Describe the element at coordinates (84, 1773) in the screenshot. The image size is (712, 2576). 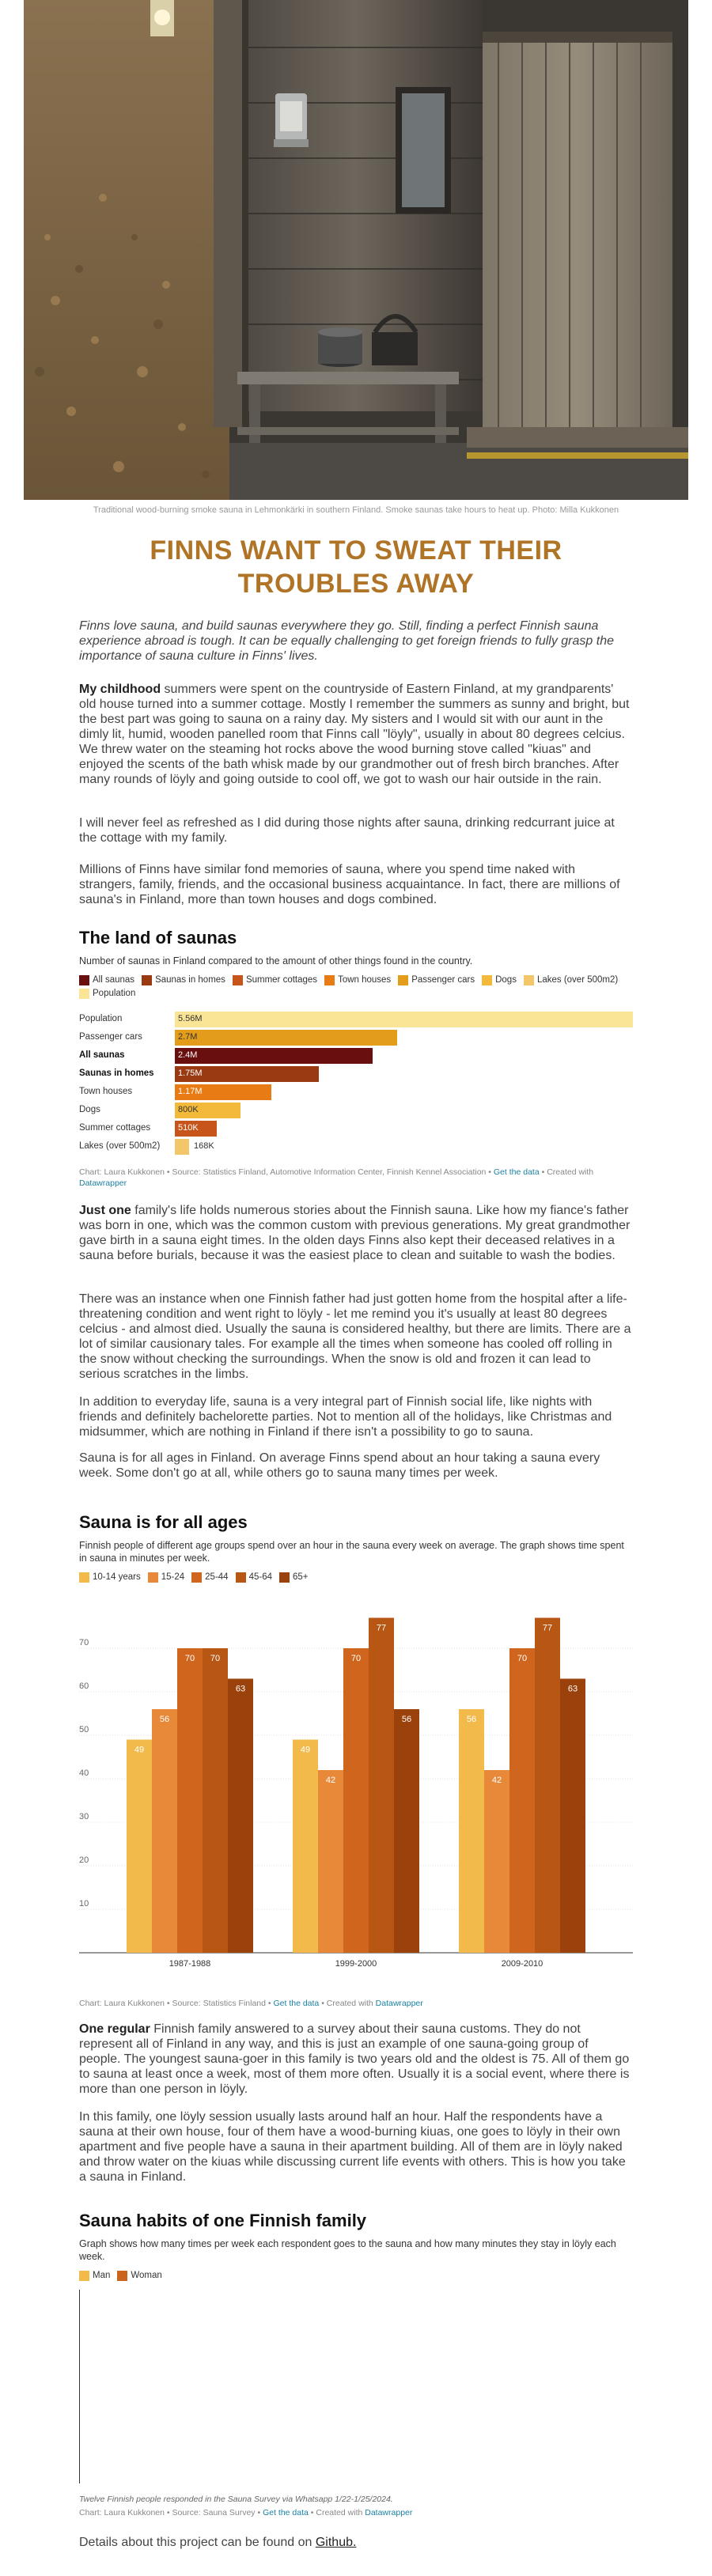
I see `y-tick-label: 40` at that location.